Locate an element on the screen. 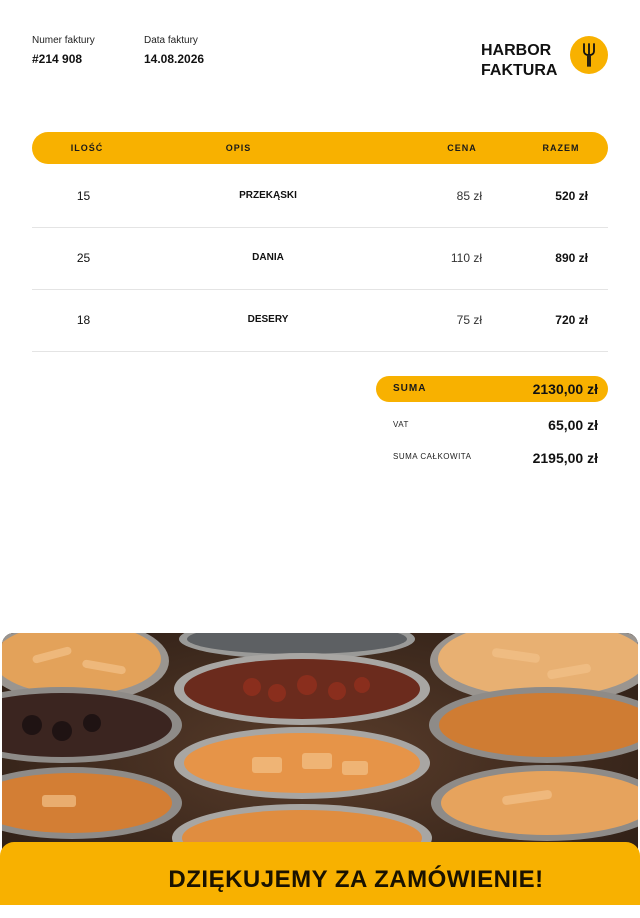 The height and width of the screenshot is (918, 640). row-desc: PRZEKĄSKI is located at coordinates (268, 195).